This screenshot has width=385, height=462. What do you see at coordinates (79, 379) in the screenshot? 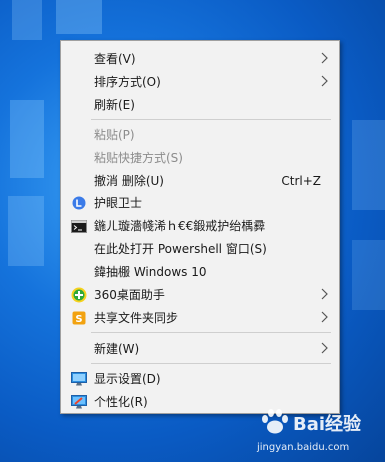
I see `monitor-icon` at bounding box center [79, 379].